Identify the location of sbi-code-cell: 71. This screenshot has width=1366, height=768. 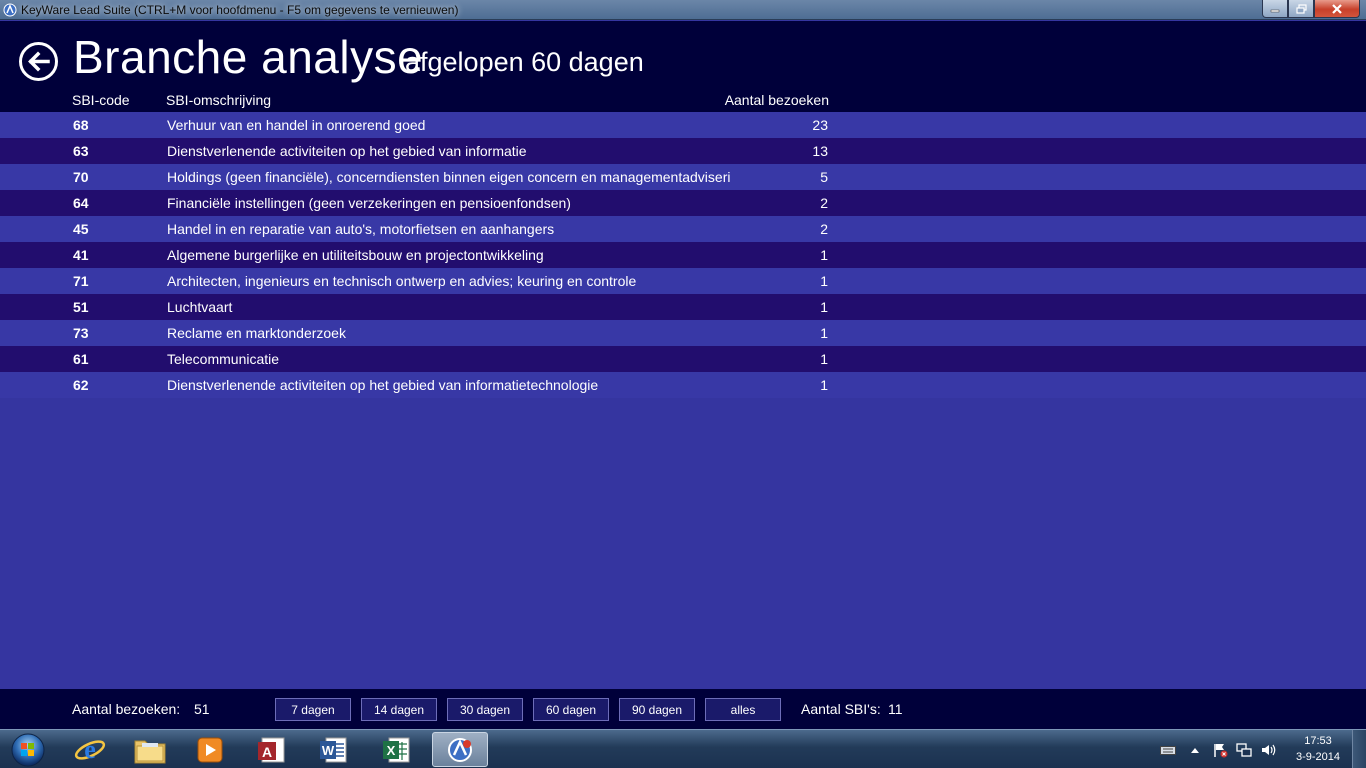
(81, 281).